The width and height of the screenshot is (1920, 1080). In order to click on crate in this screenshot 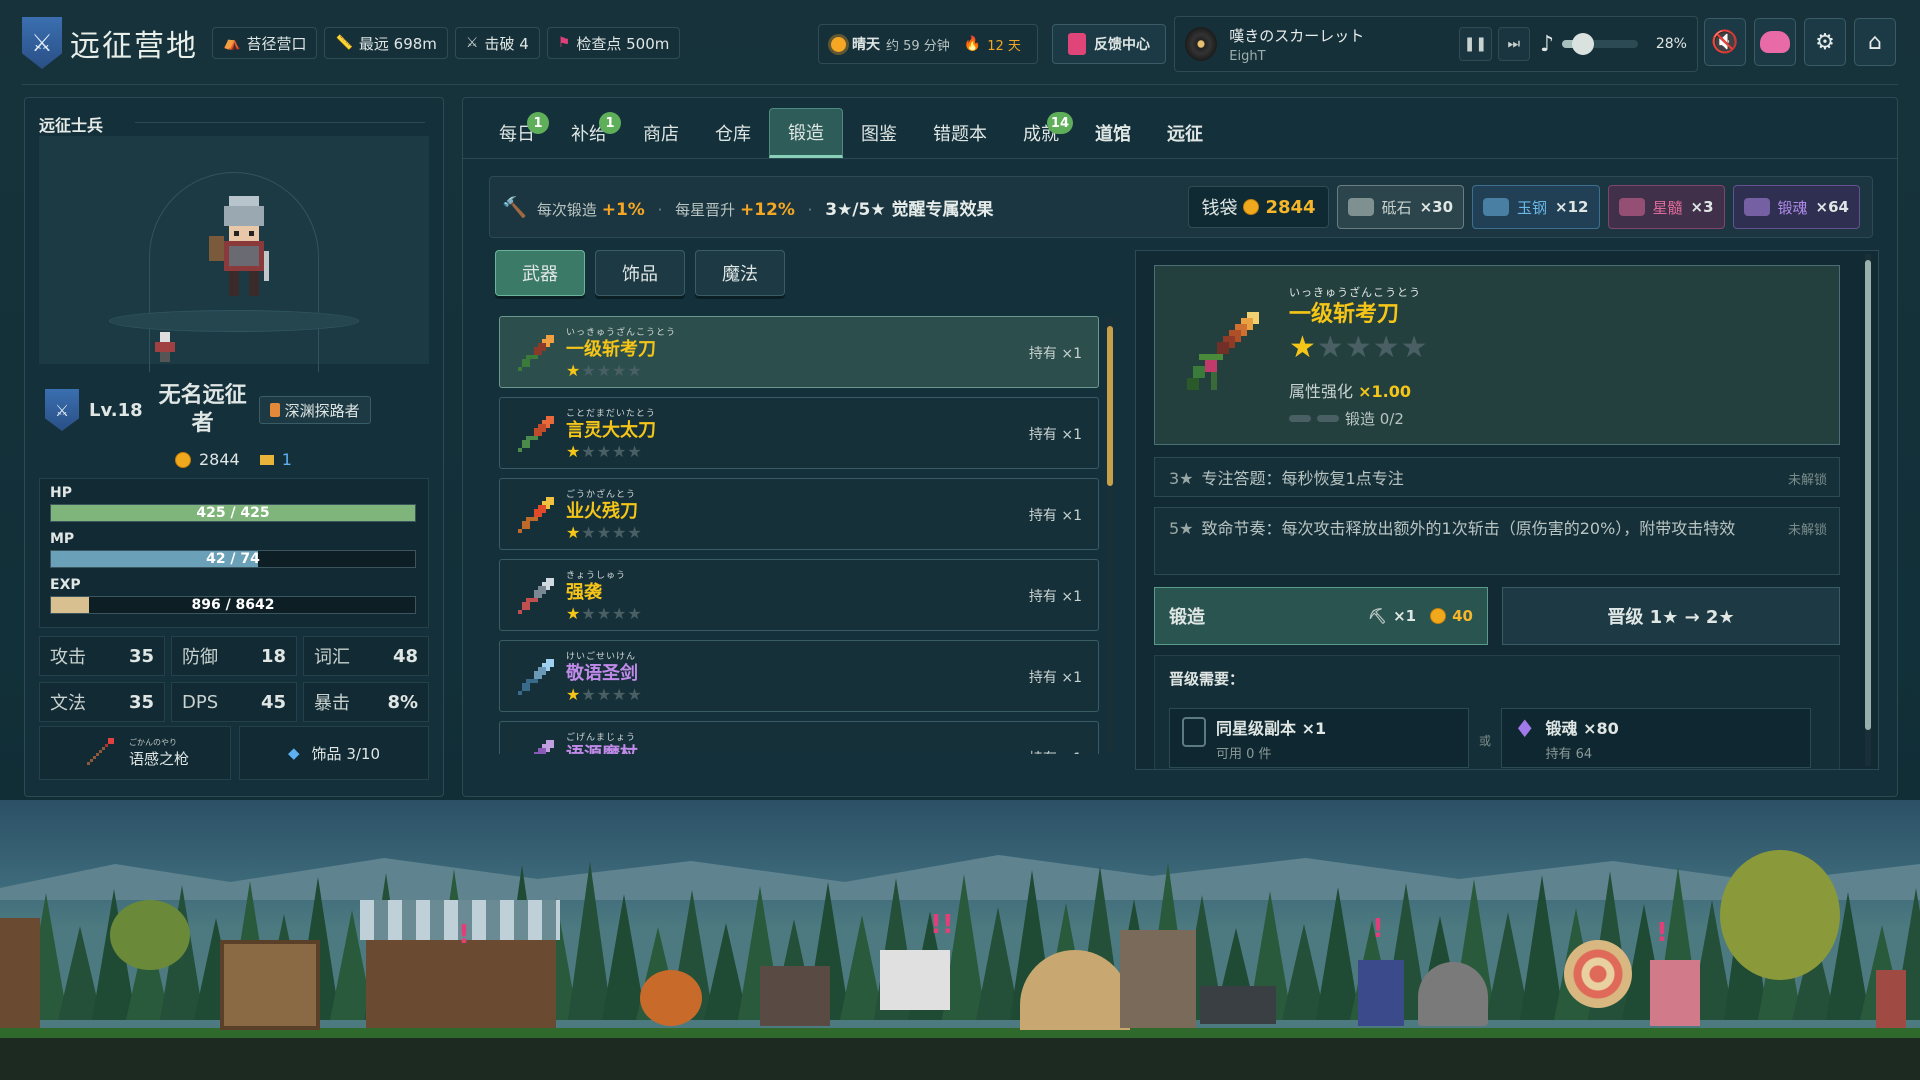, I will do `click(270, 985)`.